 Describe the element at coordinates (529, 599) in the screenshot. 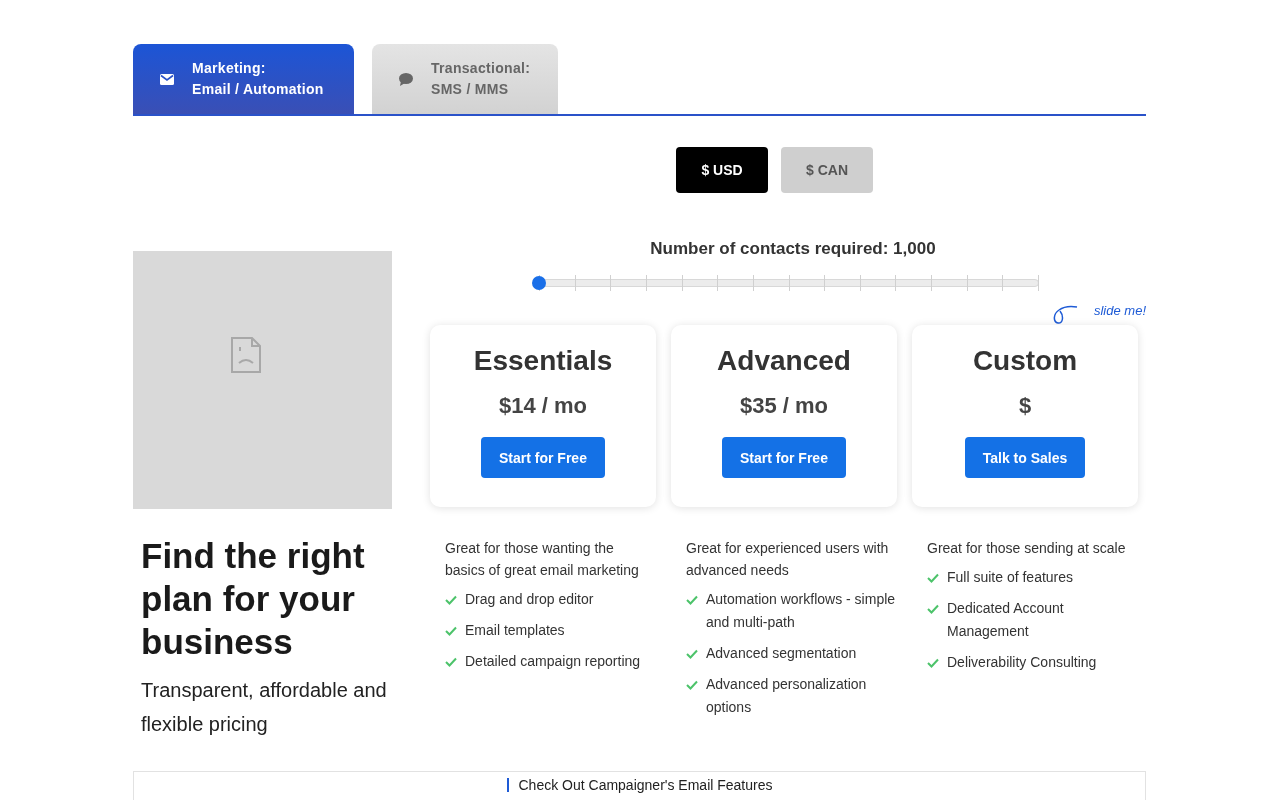

I see `feature-text: Drag and drop editor` at that location.